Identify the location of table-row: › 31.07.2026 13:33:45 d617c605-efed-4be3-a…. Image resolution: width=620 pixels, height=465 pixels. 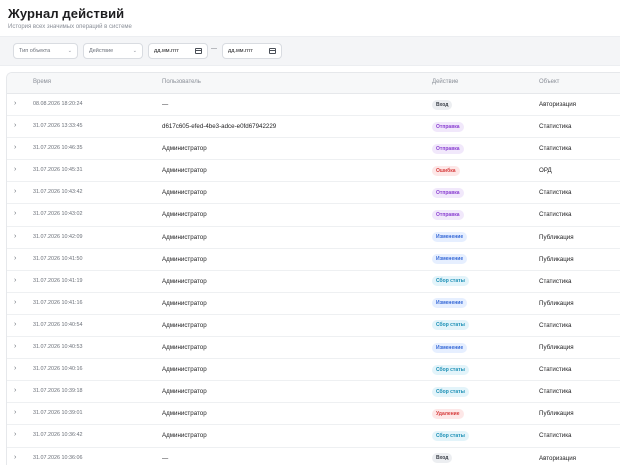
(313, 127).